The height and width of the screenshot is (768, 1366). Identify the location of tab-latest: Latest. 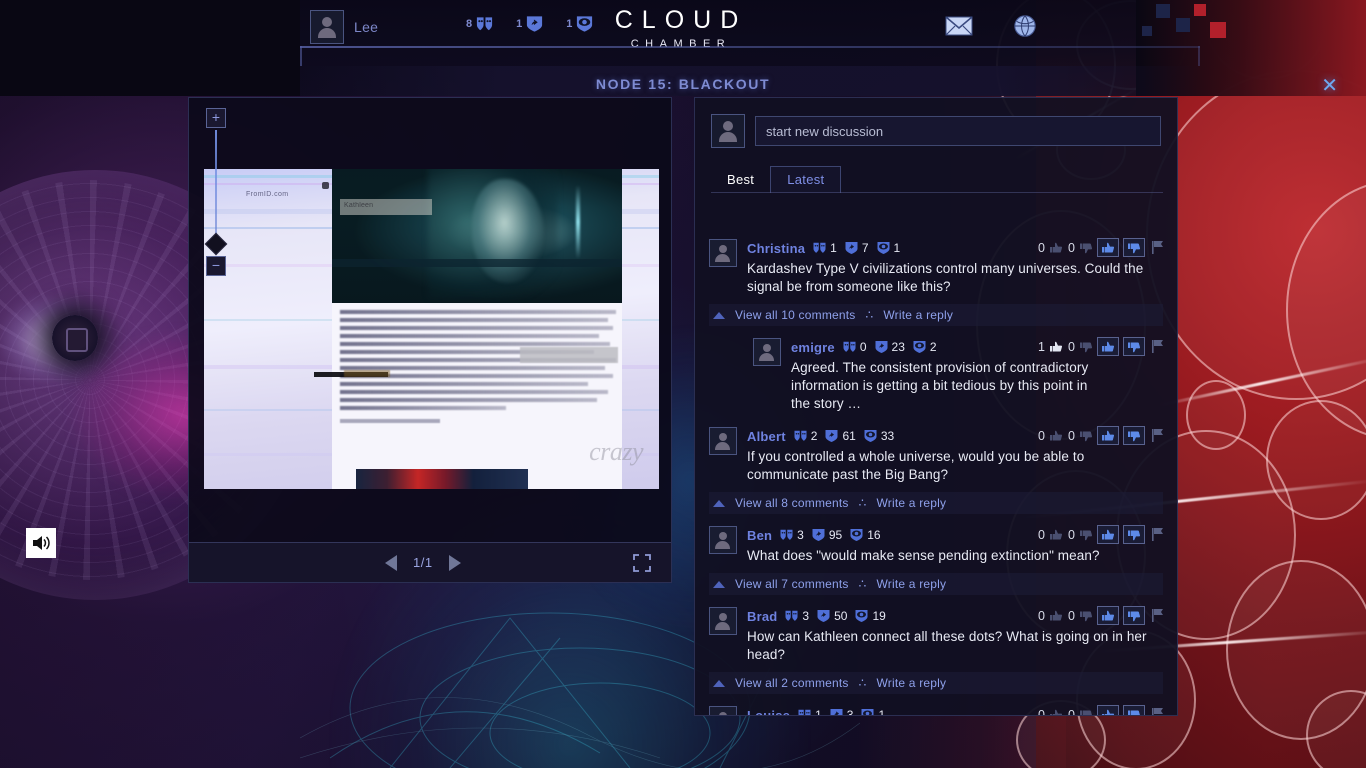
(806, 179).